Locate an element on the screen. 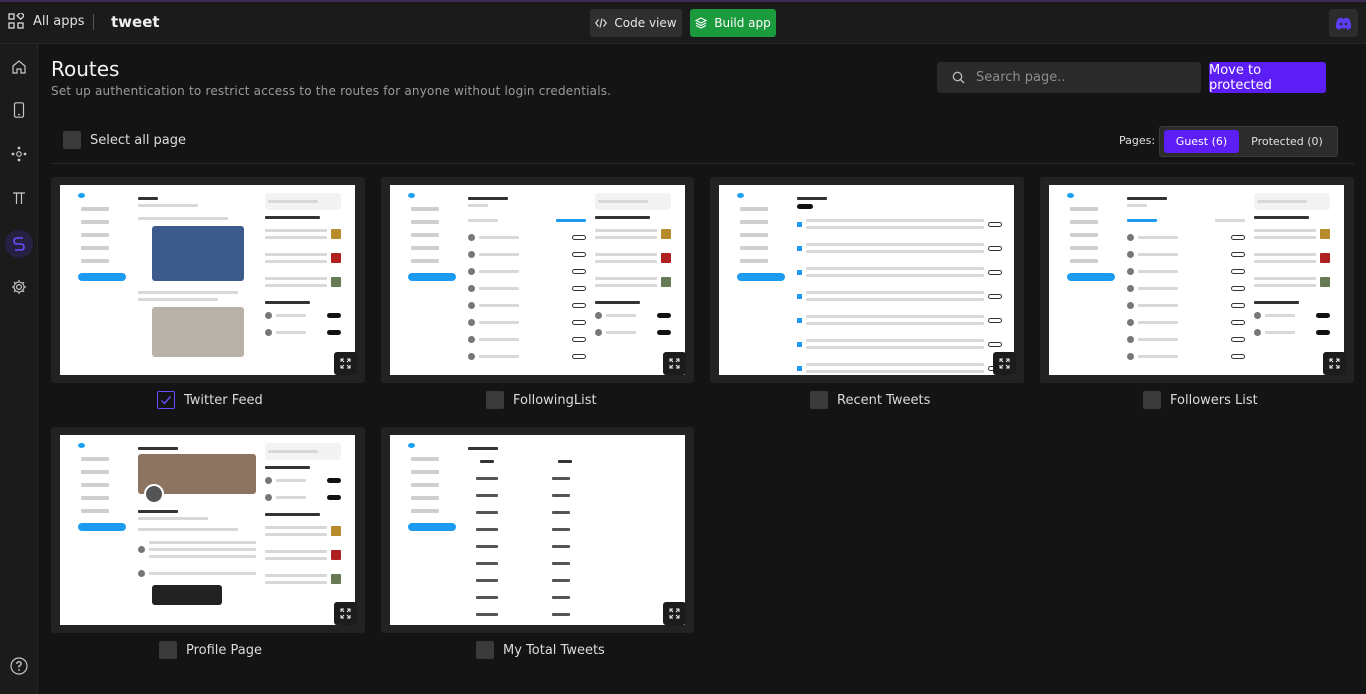 This screenshot has height=694, width=1366. route-name: Followers List is located at coordinates (1214, 400).